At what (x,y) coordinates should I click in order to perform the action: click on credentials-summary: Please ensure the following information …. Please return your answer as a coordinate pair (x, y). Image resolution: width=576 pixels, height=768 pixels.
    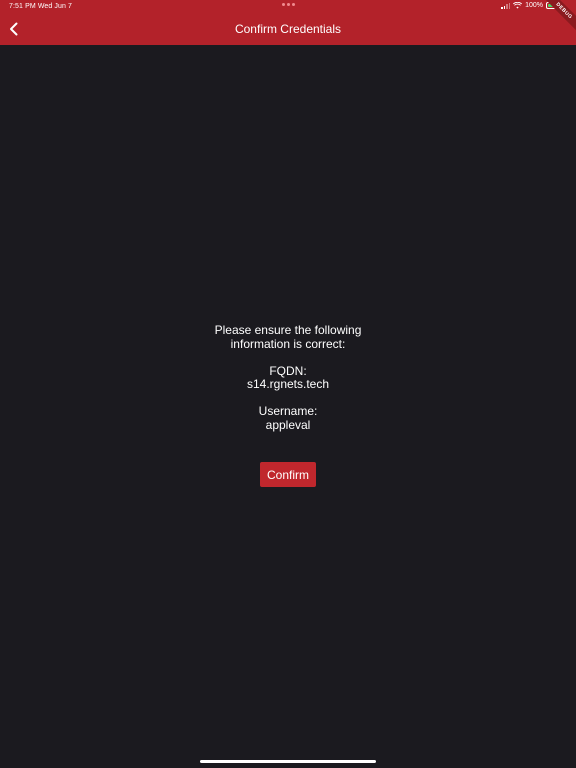
    Looking at the image, I should click on (288, 377).